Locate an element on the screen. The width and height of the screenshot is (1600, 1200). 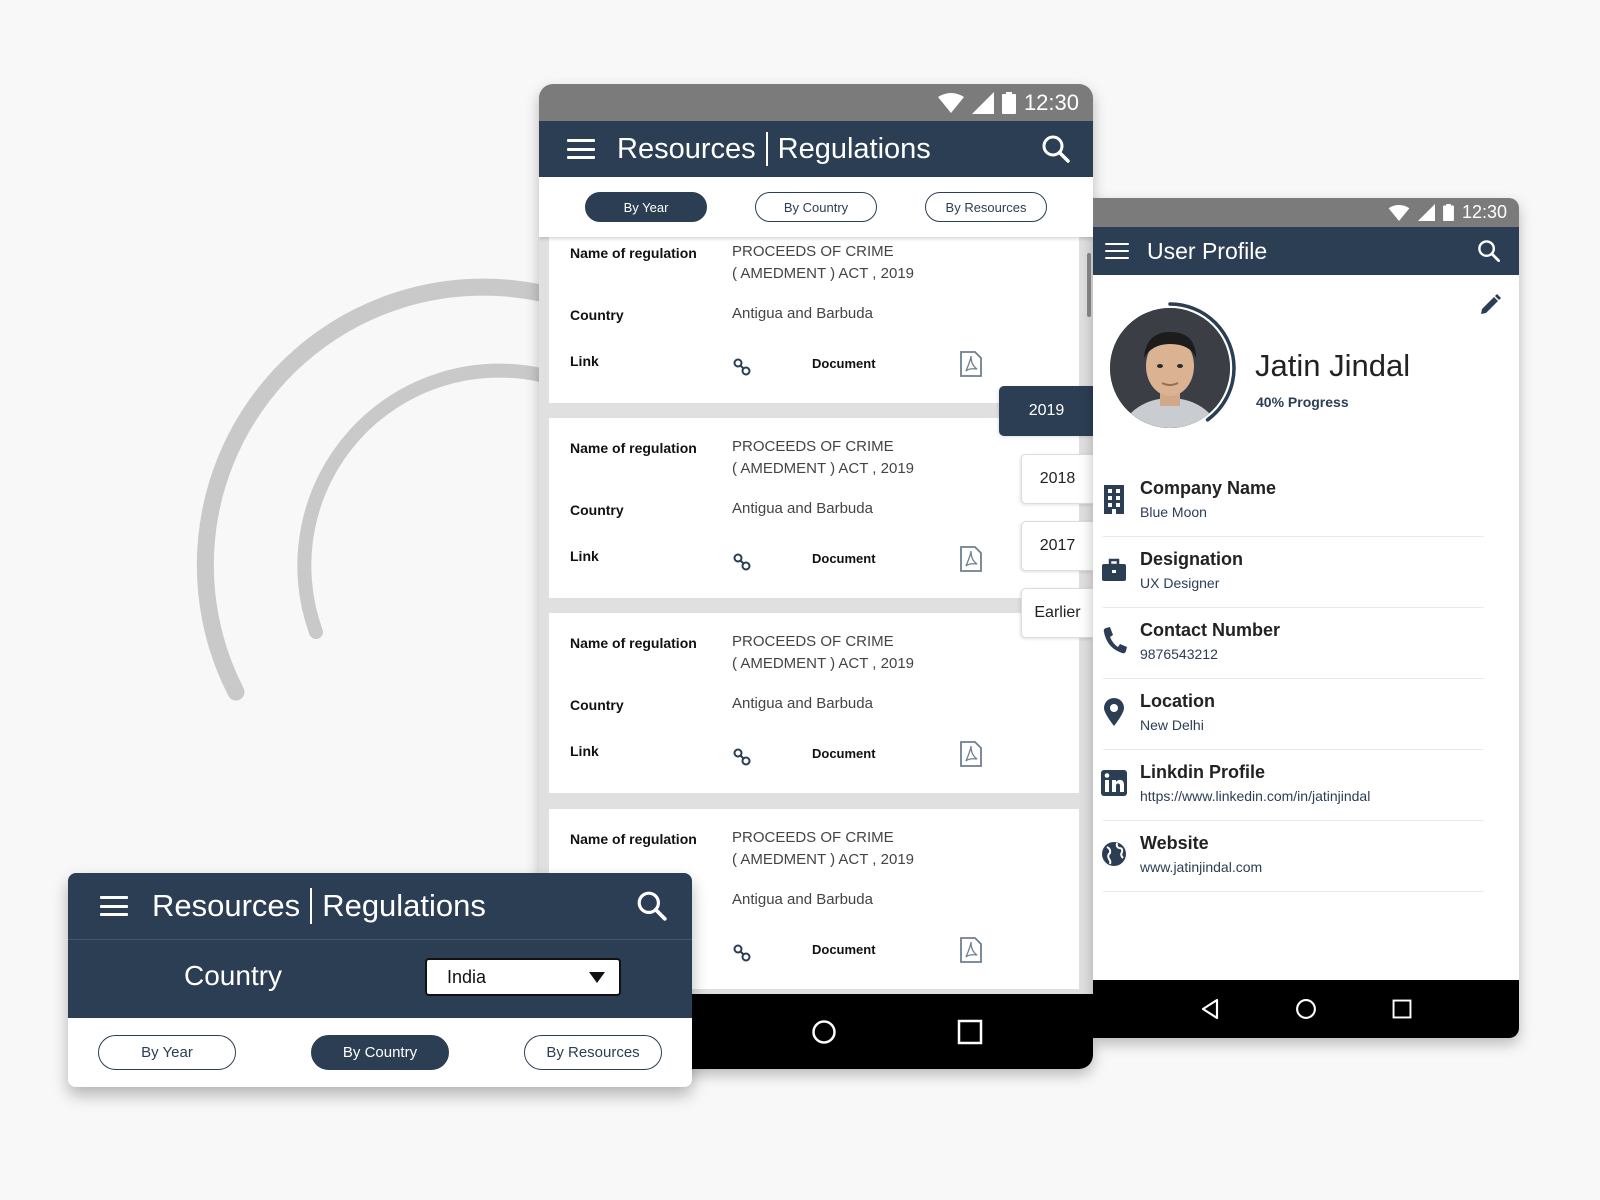
item-label: Contact Number is located at coordinates (1210, 630).